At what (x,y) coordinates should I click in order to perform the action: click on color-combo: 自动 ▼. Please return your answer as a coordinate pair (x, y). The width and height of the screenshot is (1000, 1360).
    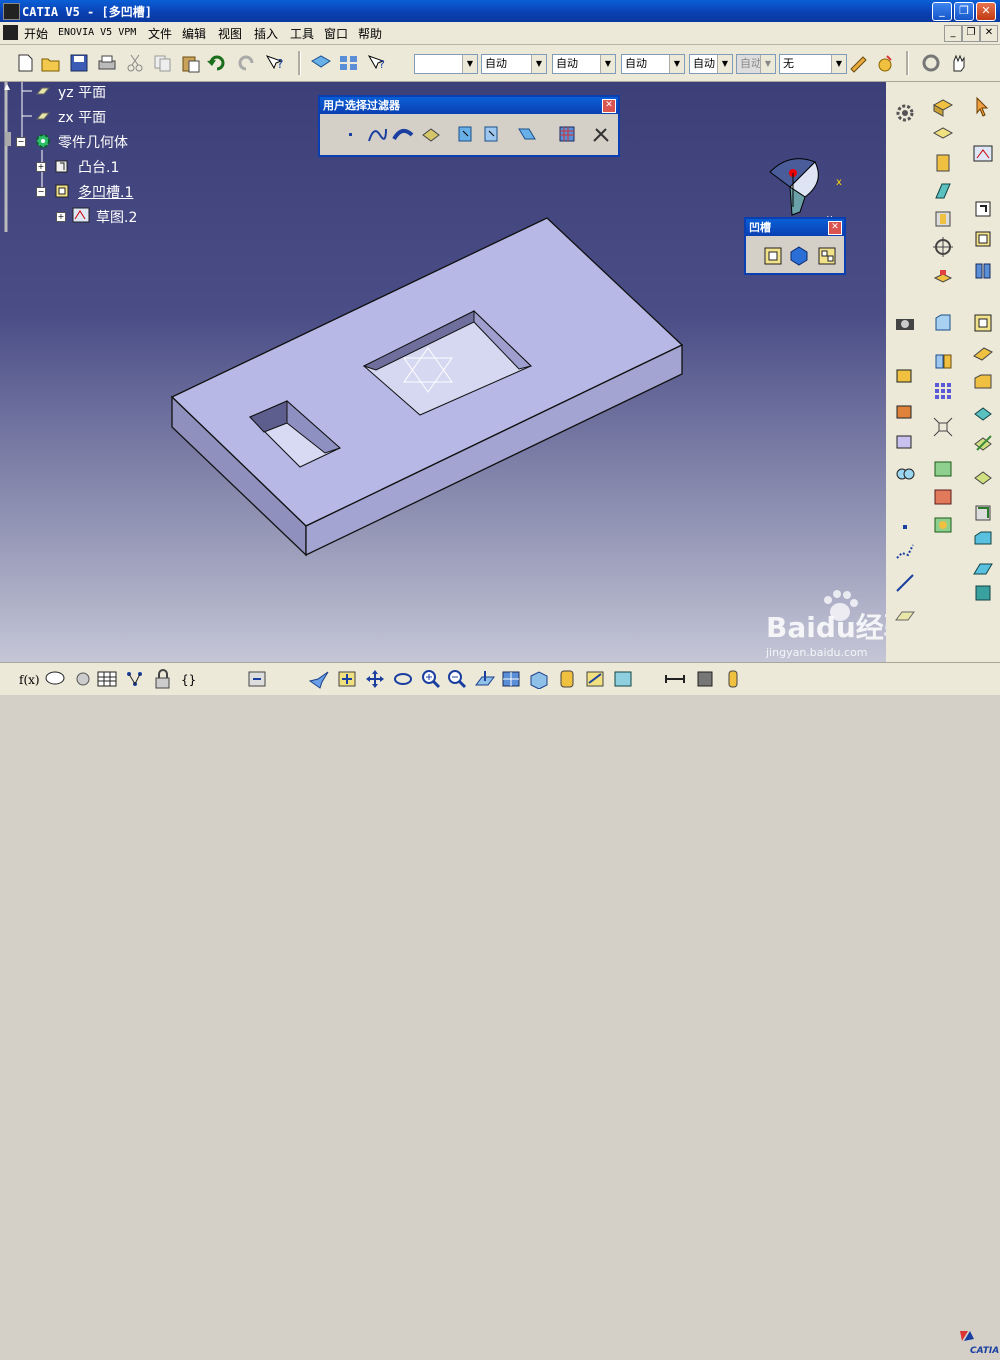
    Looking at the image, I should click on (514, 64).